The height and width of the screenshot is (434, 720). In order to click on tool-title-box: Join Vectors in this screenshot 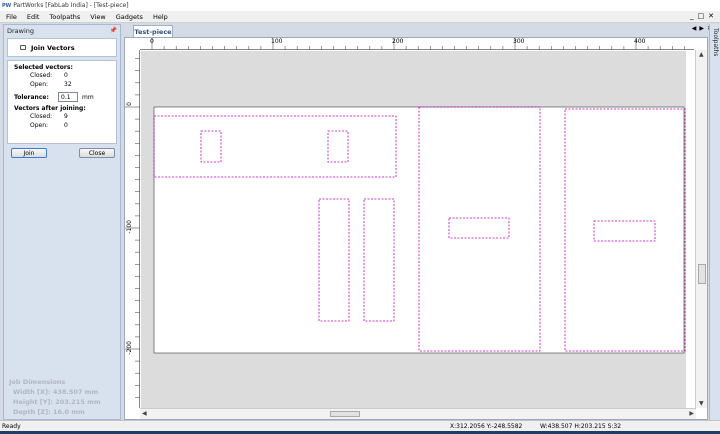, I will do `click(62, 47)`.